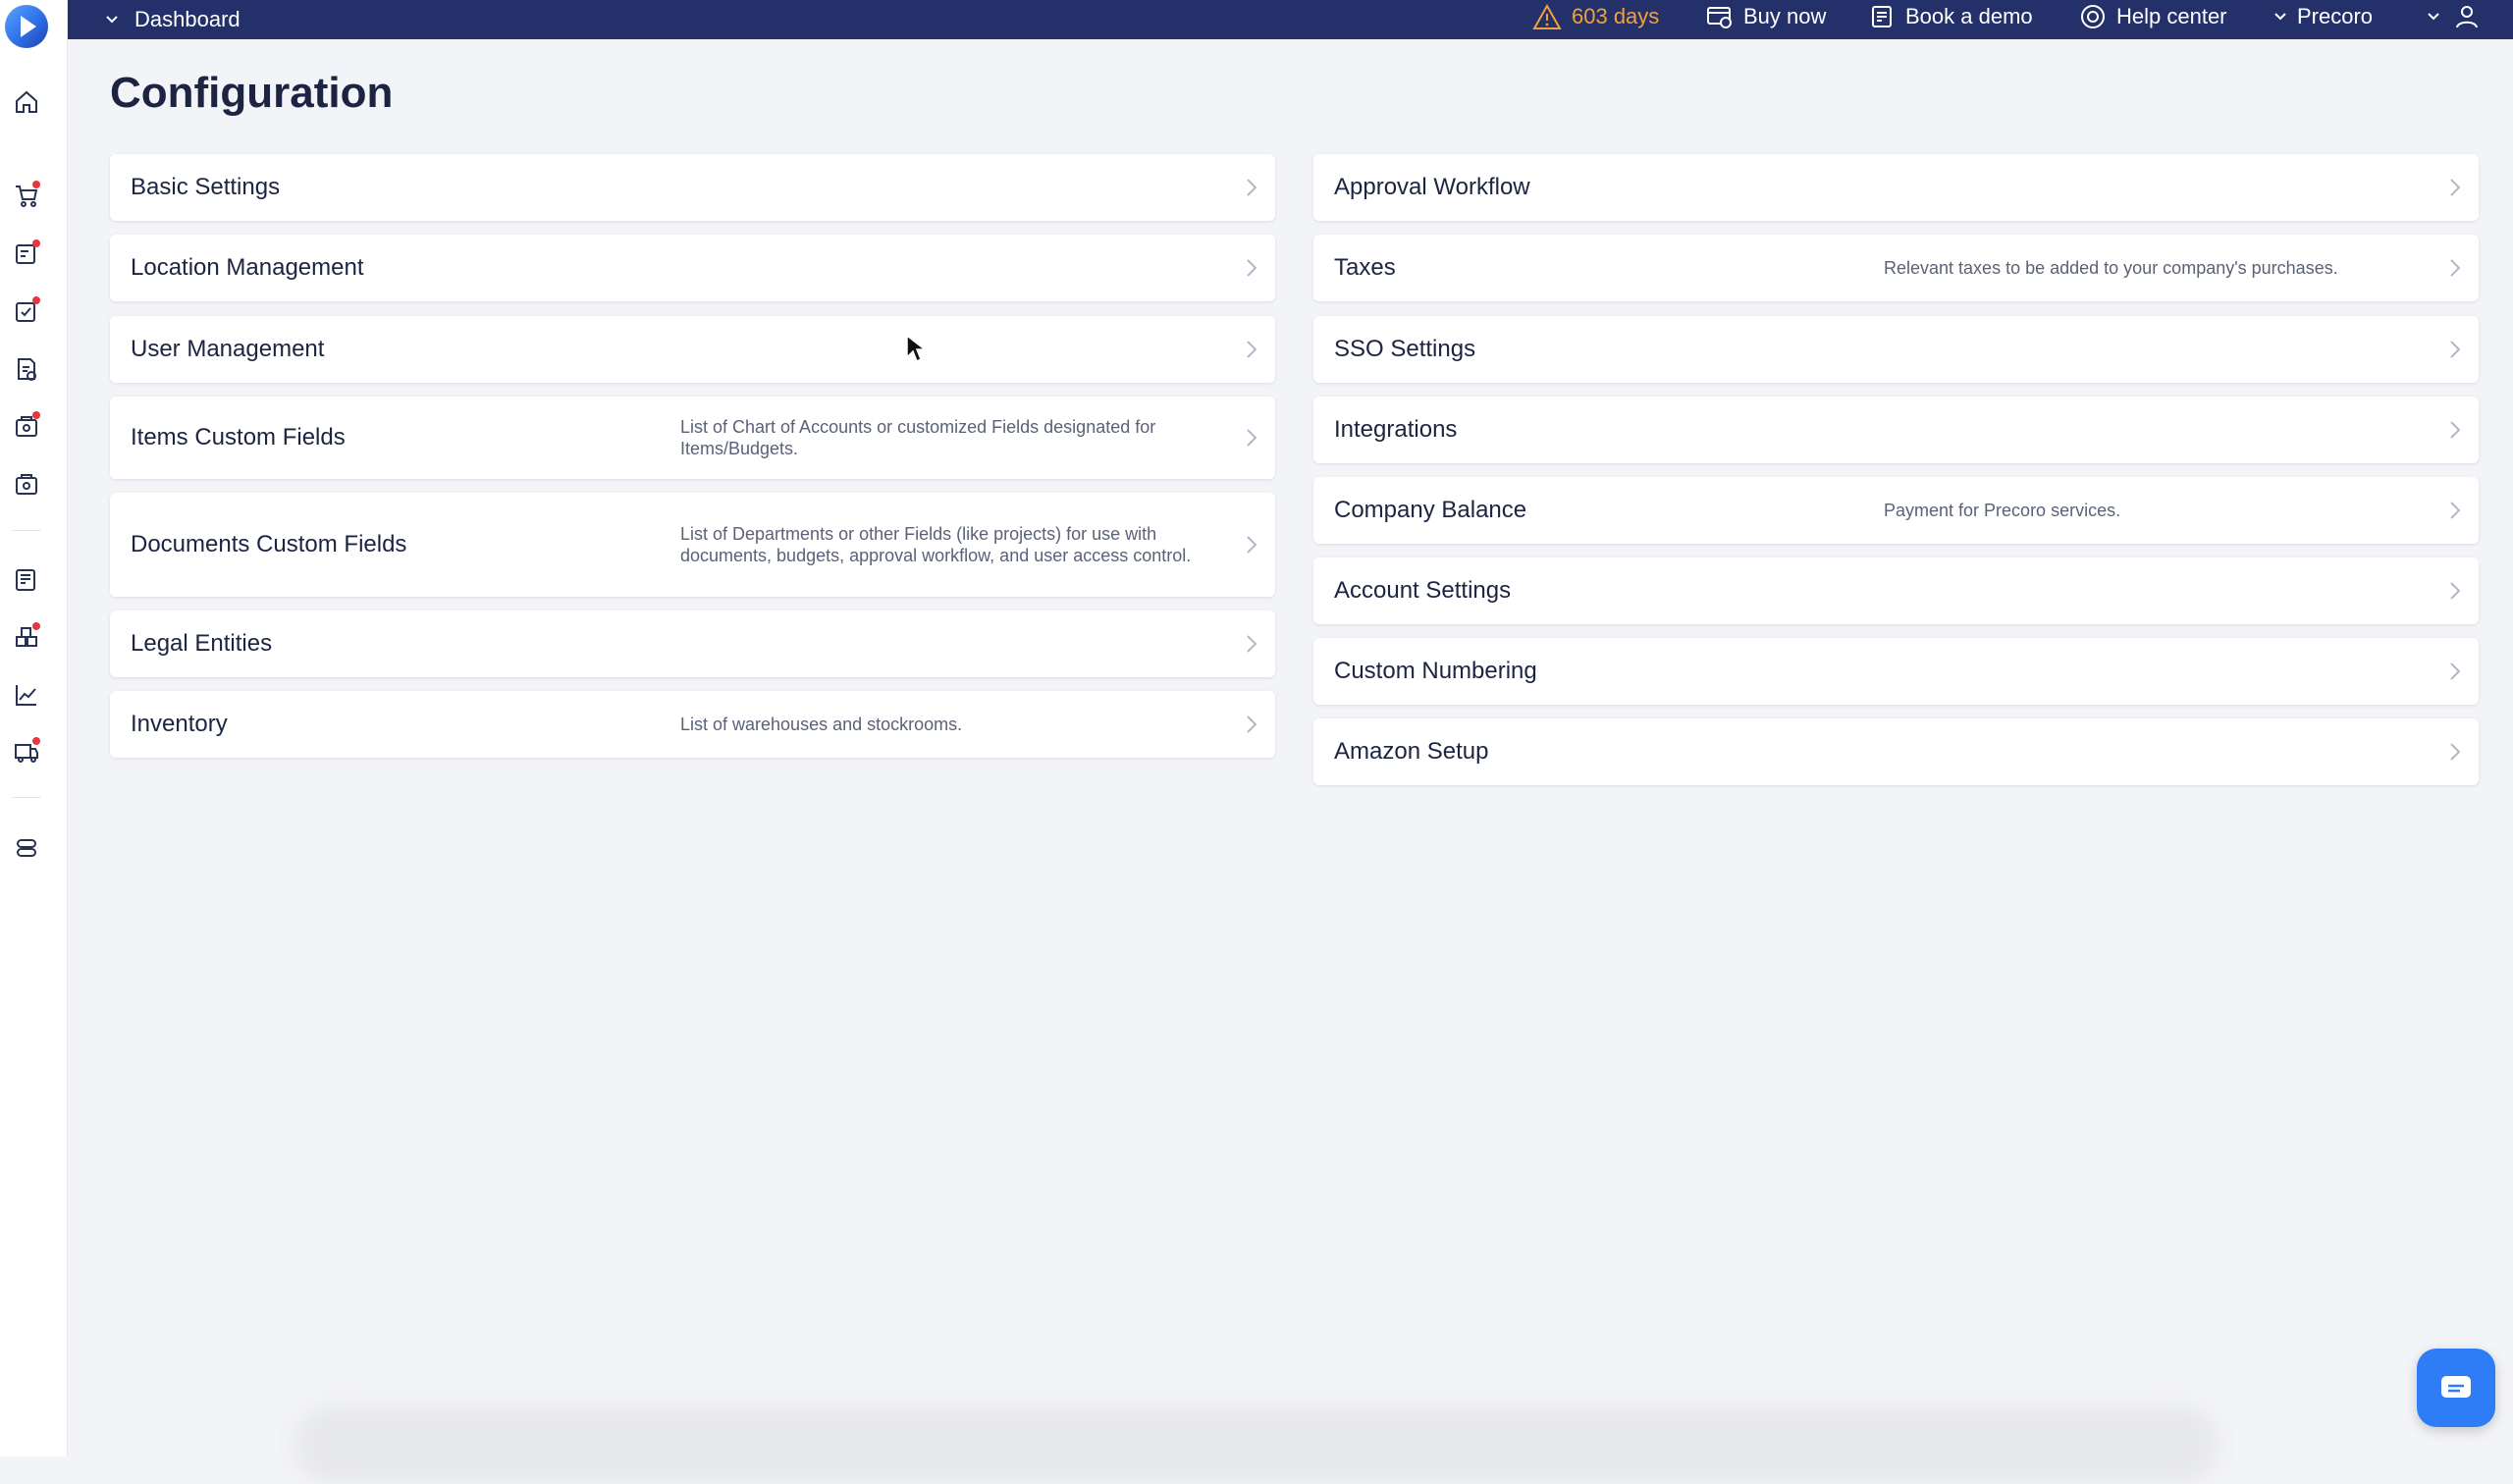 The height and width of the screenshot is (1484, 2513). I want to click on sidebar, so click(34, 728).